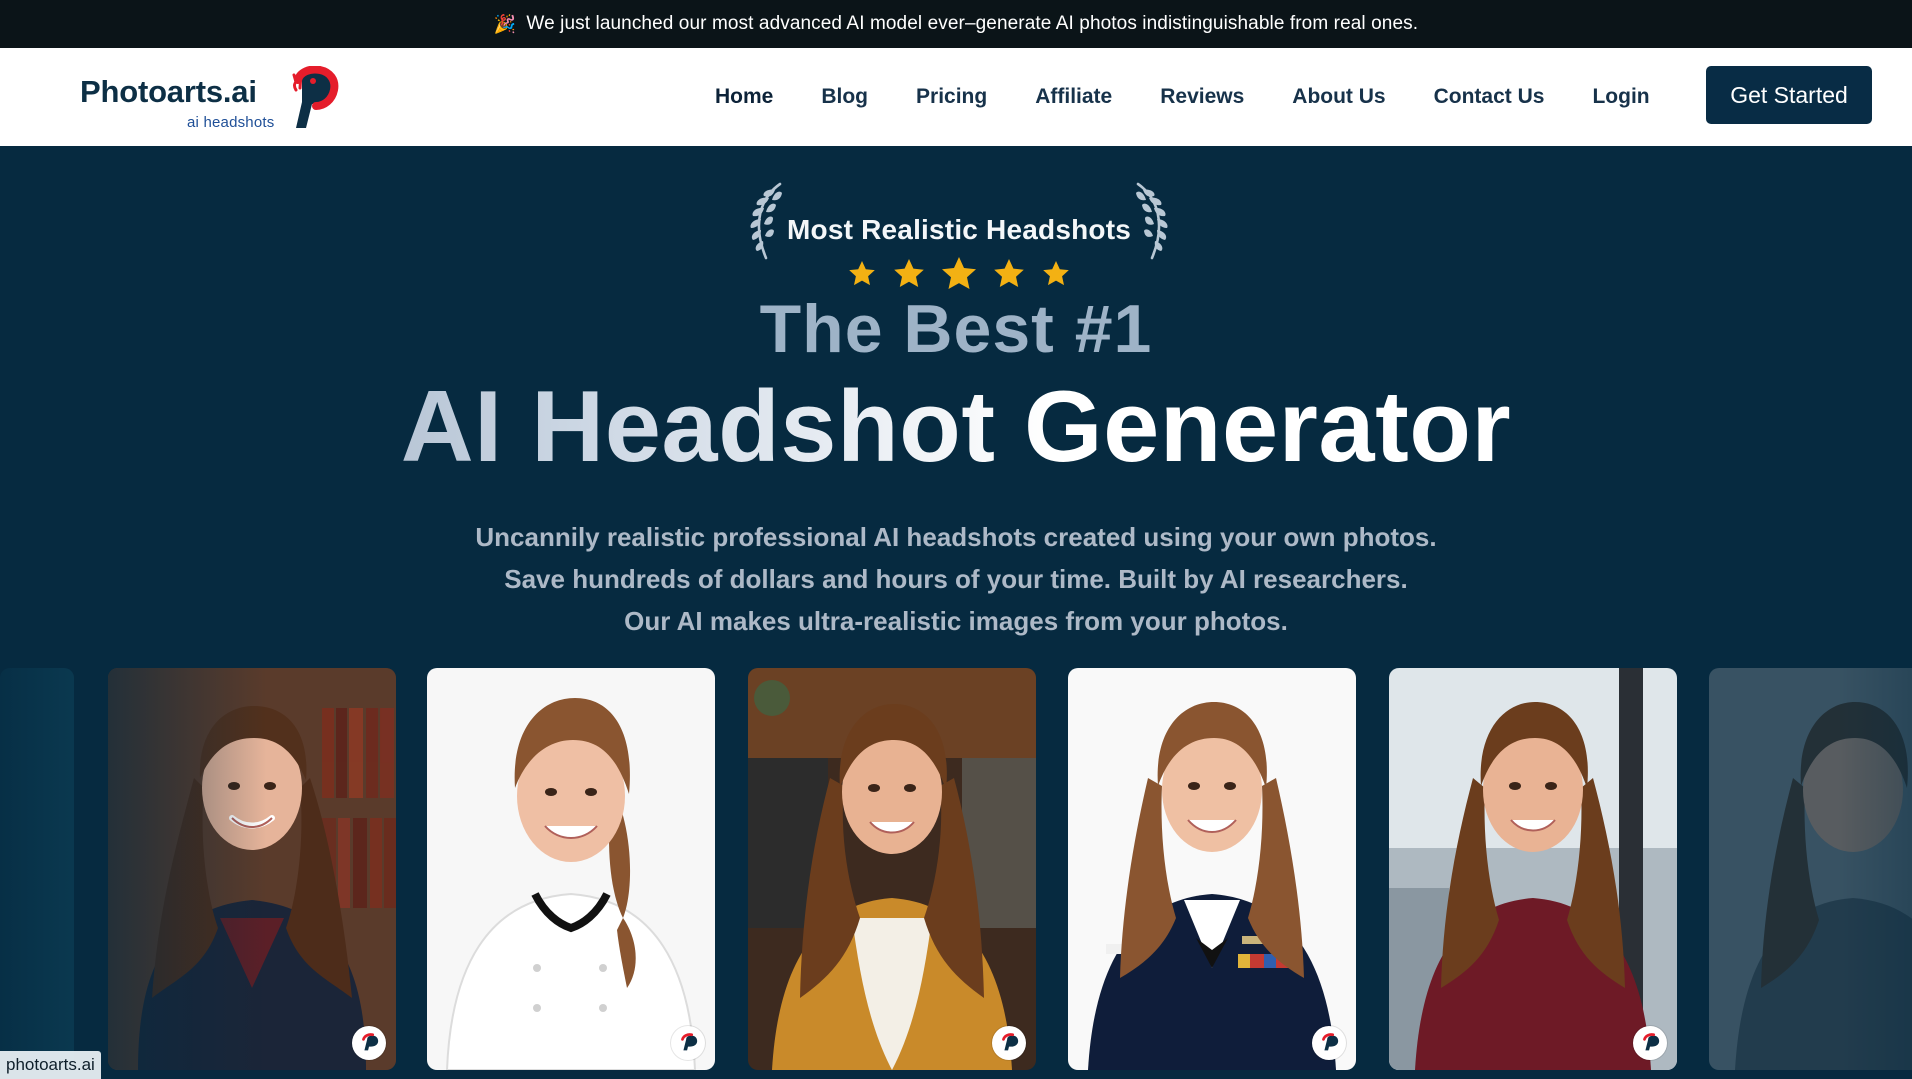  Describe the element at coordinates (168, 91) in the screenshot. I see `logo-title: Photoarts.ai` at that location.